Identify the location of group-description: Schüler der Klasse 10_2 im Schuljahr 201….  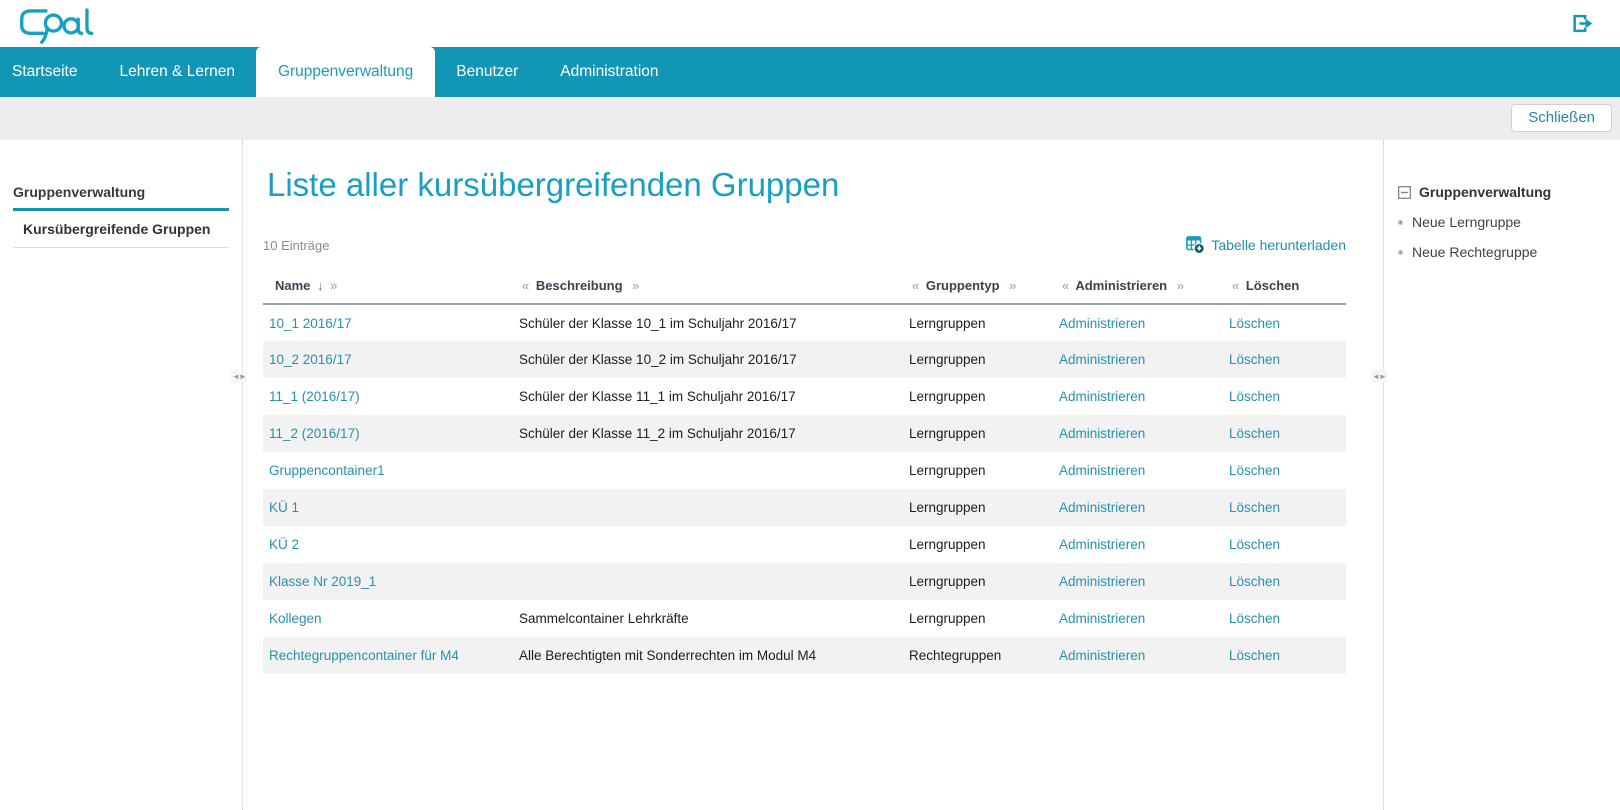
(658, 359).